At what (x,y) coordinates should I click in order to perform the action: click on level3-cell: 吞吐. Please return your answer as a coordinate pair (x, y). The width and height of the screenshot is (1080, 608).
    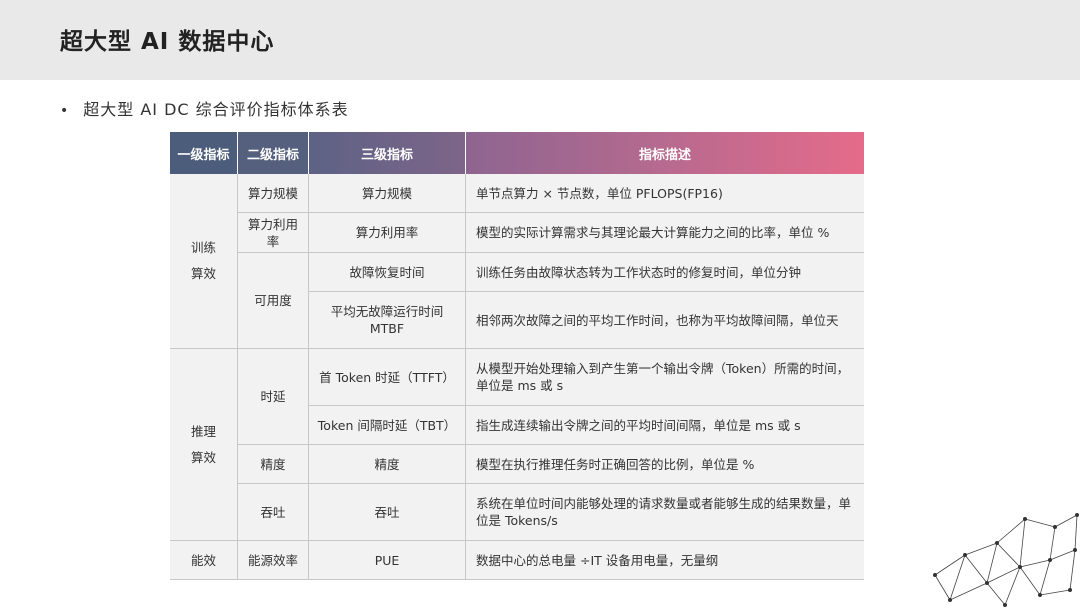
    Looking at the image, I should click on (387, 512).